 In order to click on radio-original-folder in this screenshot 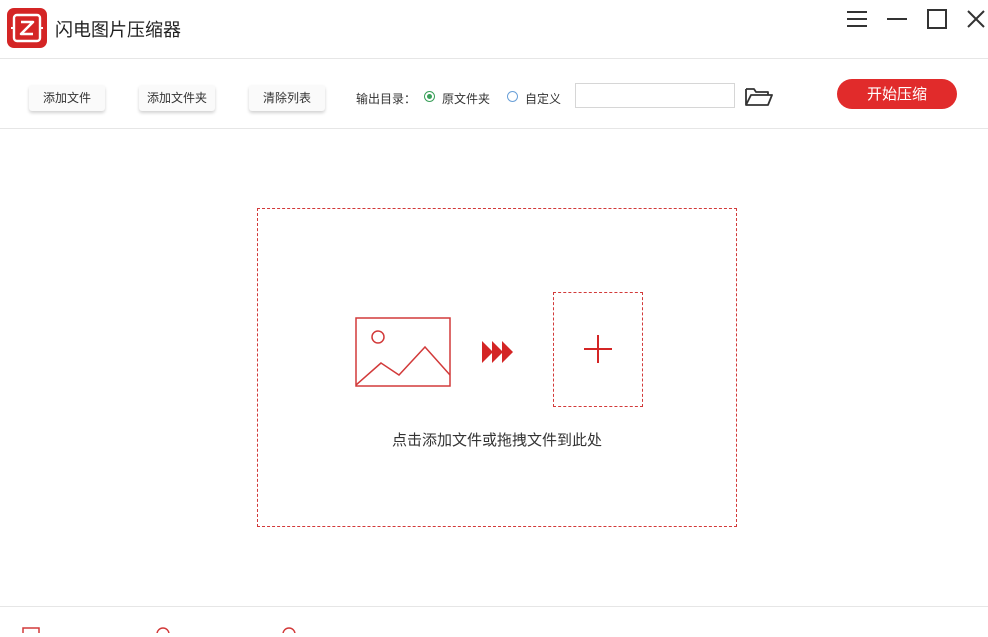, I will do `click(429, 96)`.